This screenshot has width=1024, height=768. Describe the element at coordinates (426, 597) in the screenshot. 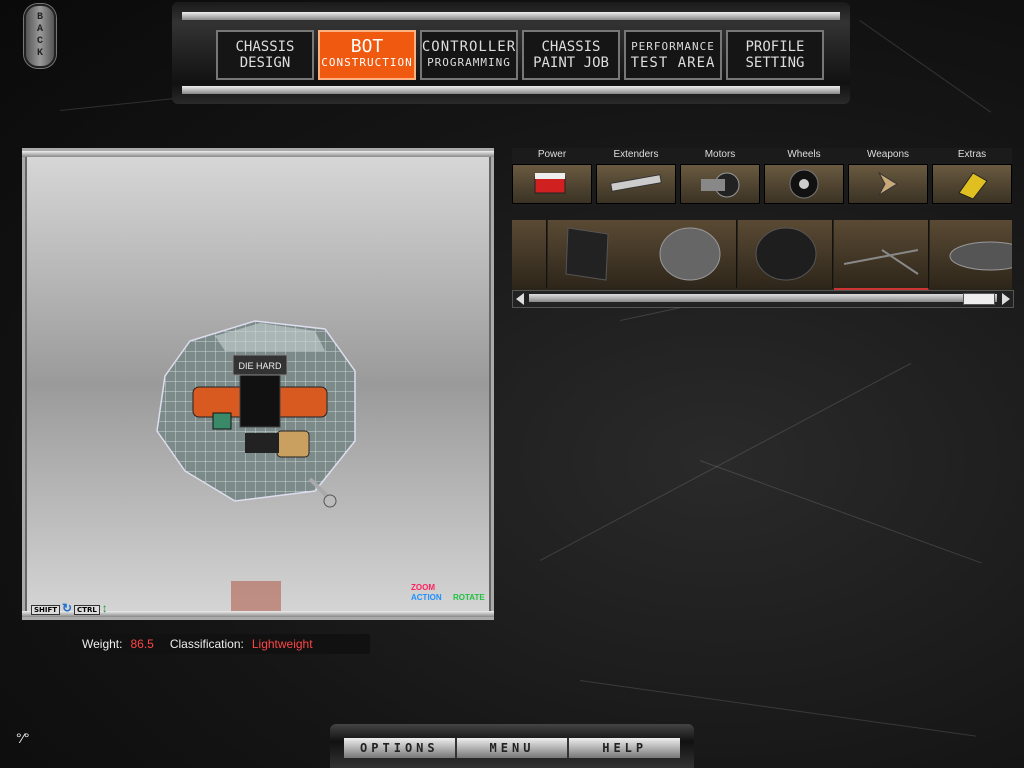

I see `action-hint: ACTION` at that location.